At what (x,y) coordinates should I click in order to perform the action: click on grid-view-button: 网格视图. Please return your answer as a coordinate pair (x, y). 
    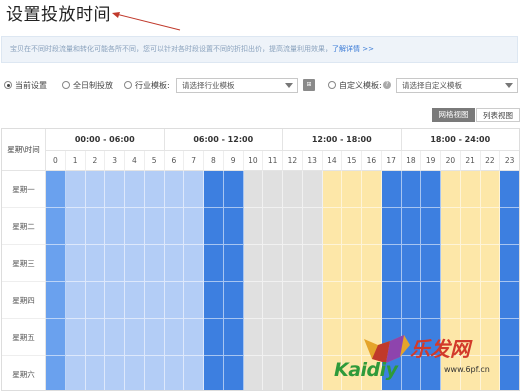
    Looking at the image, I should click on (453, 115).